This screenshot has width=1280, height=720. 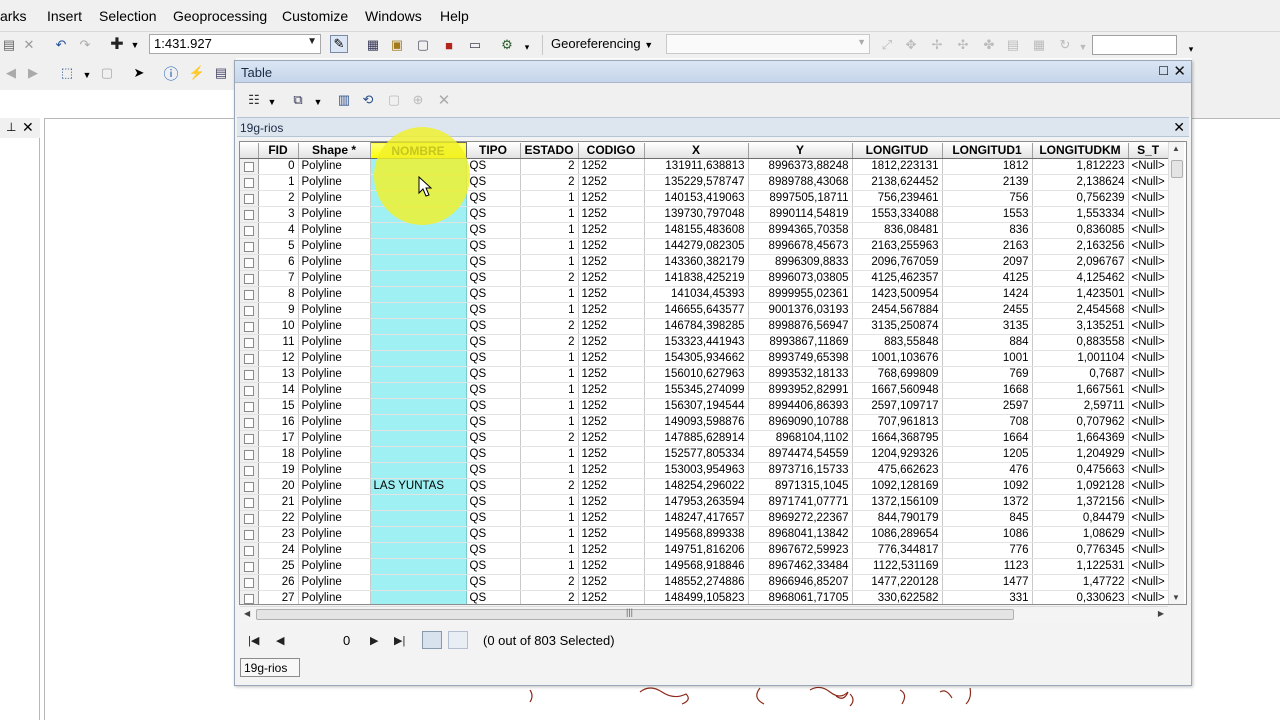 I want to click on cell-fid: 5, so click(x=278, y=246).